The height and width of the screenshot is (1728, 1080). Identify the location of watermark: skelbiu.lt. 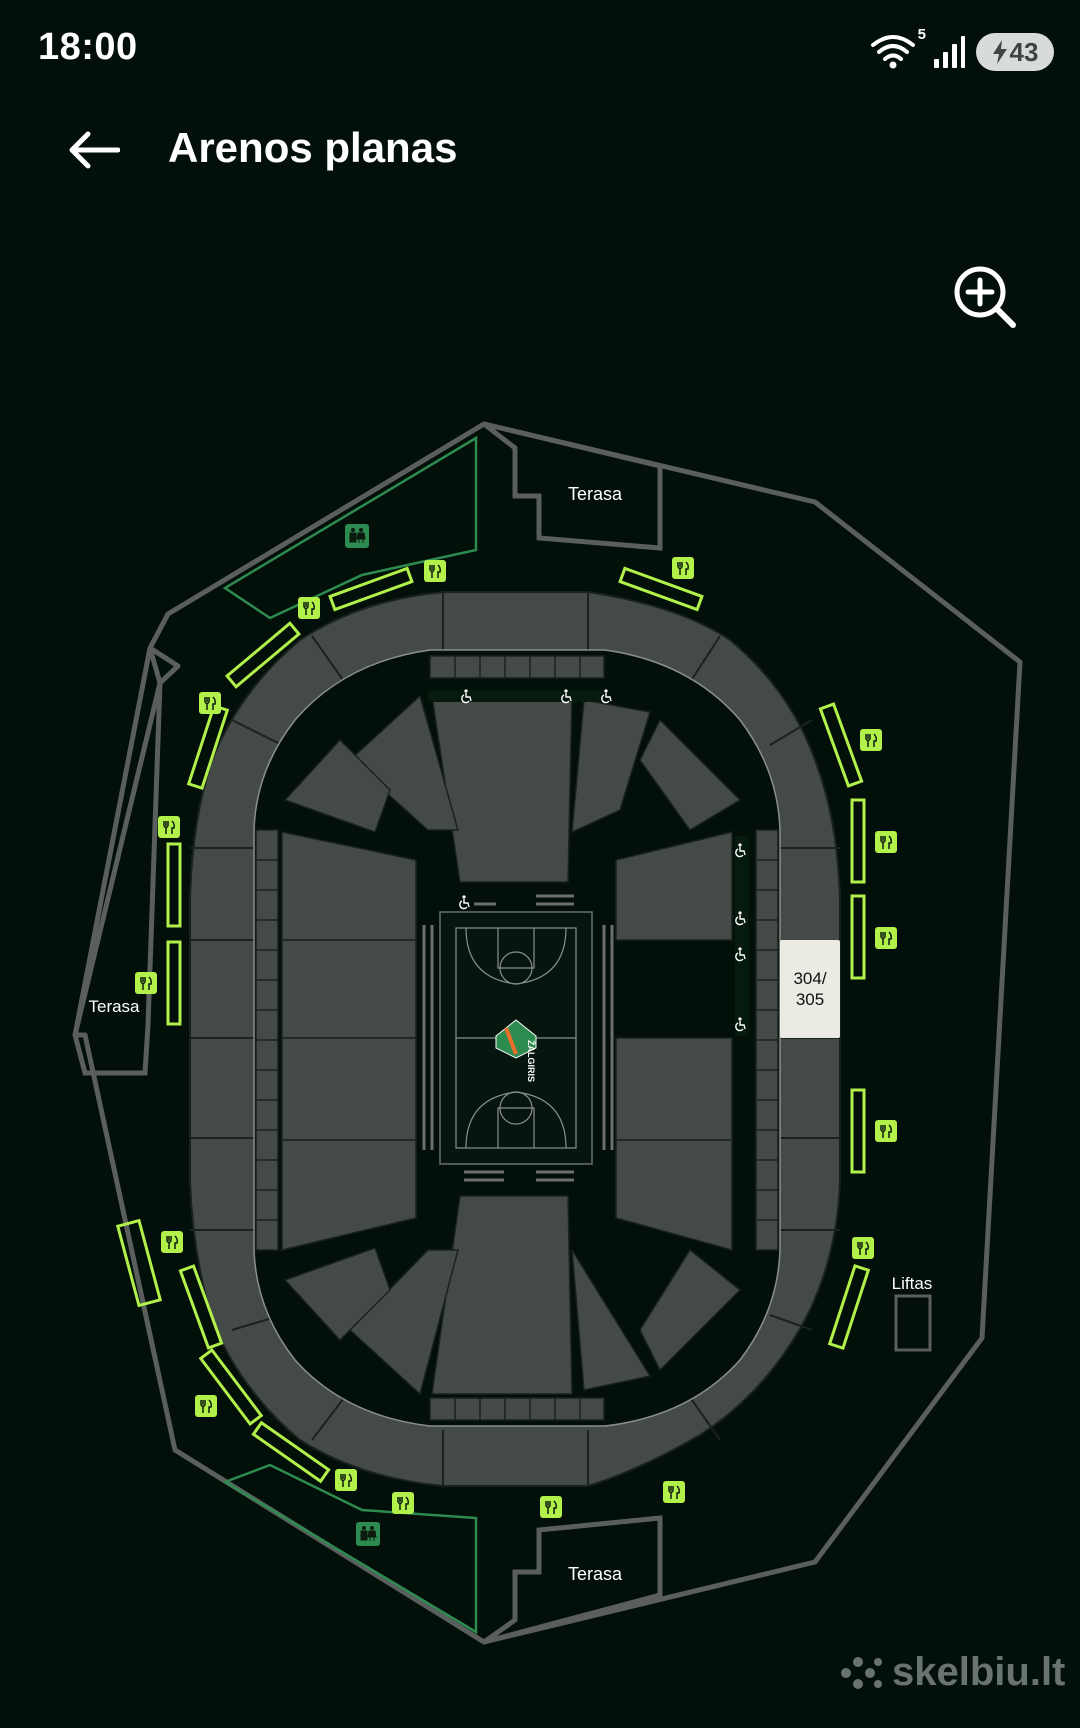
(951, 1672).